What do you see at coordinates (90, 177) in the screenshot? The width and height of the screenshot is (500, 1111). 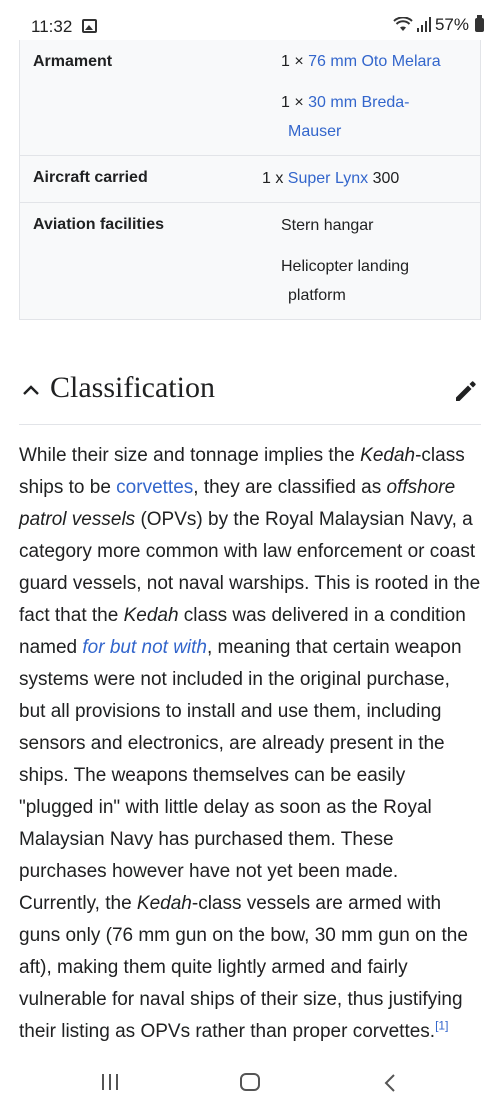 I see `aircraft-label: Aircraft carried` at bounding box center [90, 177].